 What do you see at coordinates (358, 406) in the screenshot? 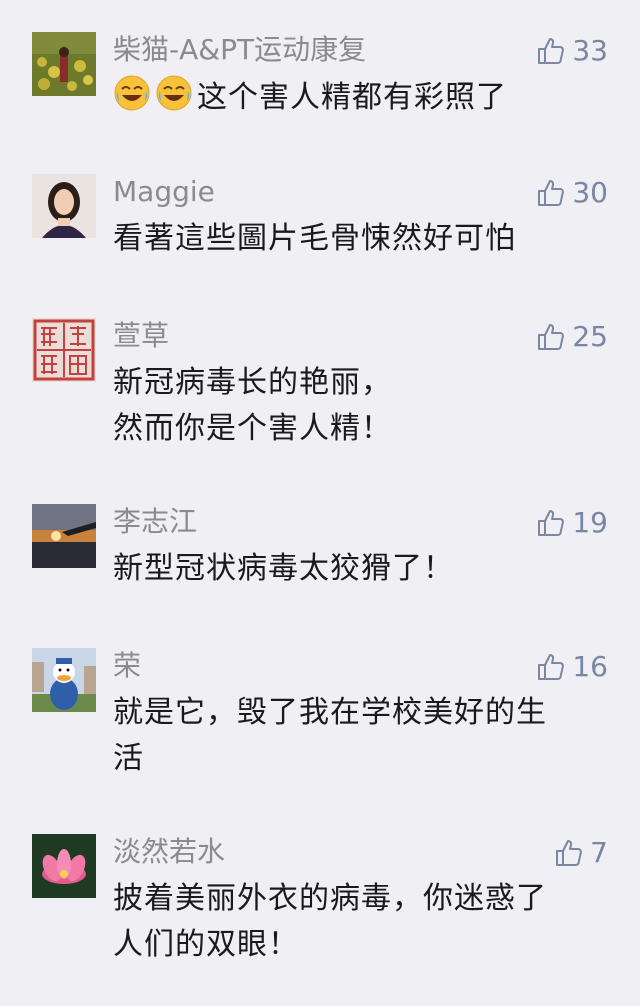
I see `comment-text: 新冠病毒长的艳丽， 然而你是个害人精！` at bounding box center [358, 406].